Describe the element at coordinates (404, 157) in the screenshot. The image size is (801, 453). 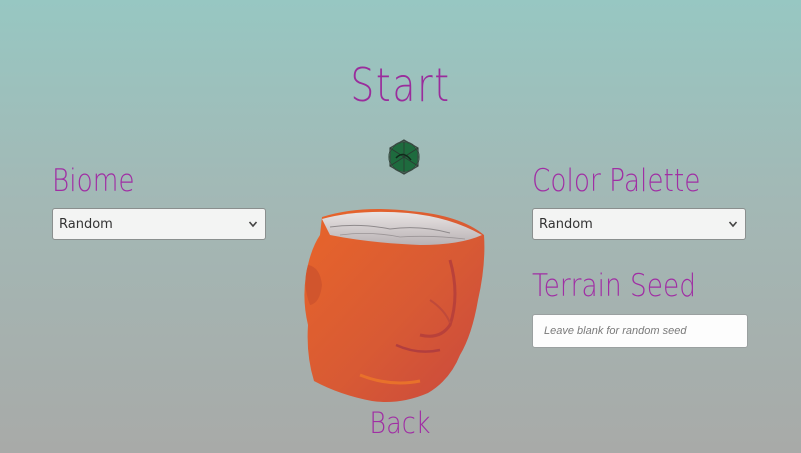
I see `globe-orb-icon` at that location.